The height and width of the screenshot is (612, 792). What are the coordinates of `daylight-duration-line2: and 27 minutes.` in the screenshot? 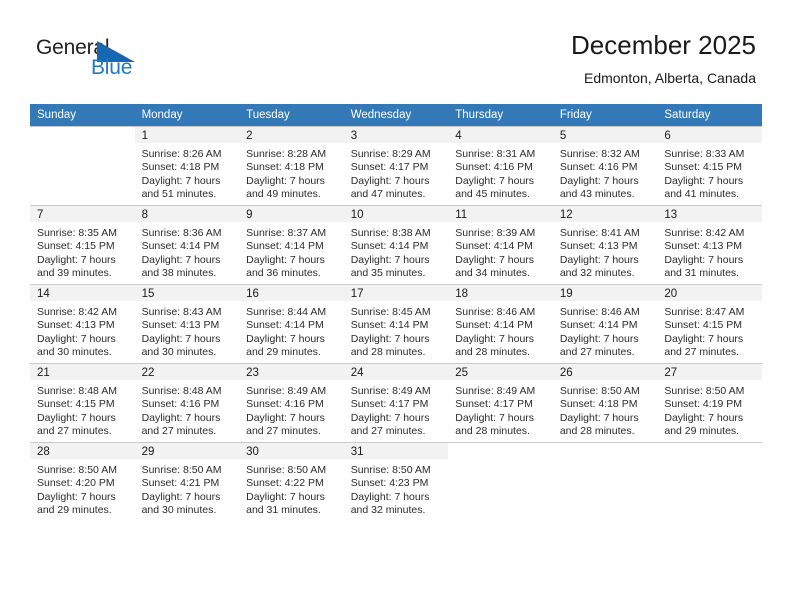 It's located at (283, 431).